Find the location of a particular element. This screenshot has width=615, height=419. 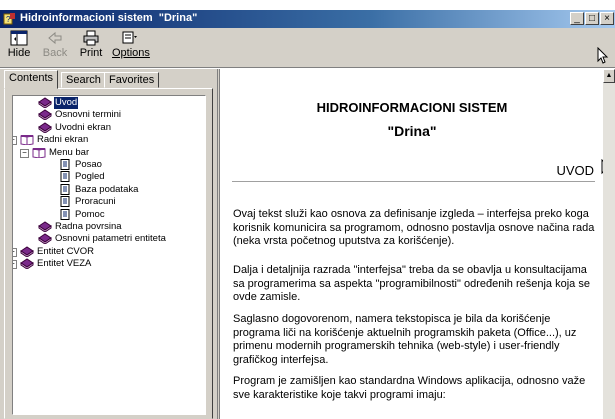

tab-contents: Contents is located at coordinates (31, 79).